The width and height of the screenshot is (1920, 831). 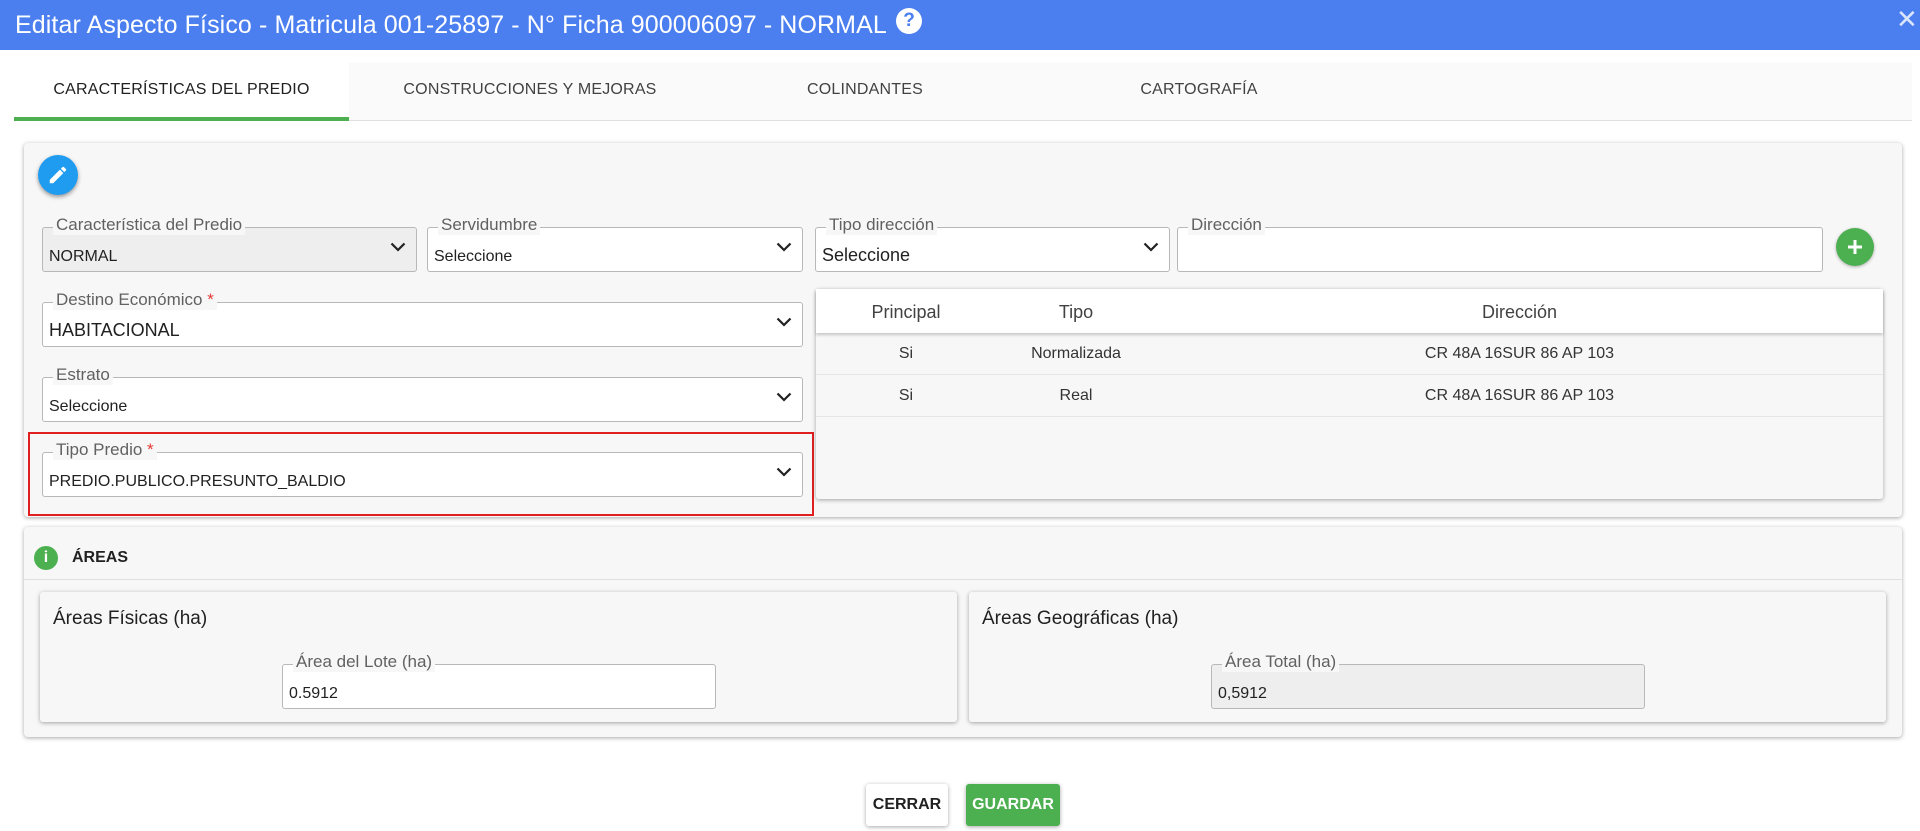 What do you see at coordinates (422, 393) in the screenshot?
I see `estrato-select: Estrato Seleccione` at bounding box center [422, 393].